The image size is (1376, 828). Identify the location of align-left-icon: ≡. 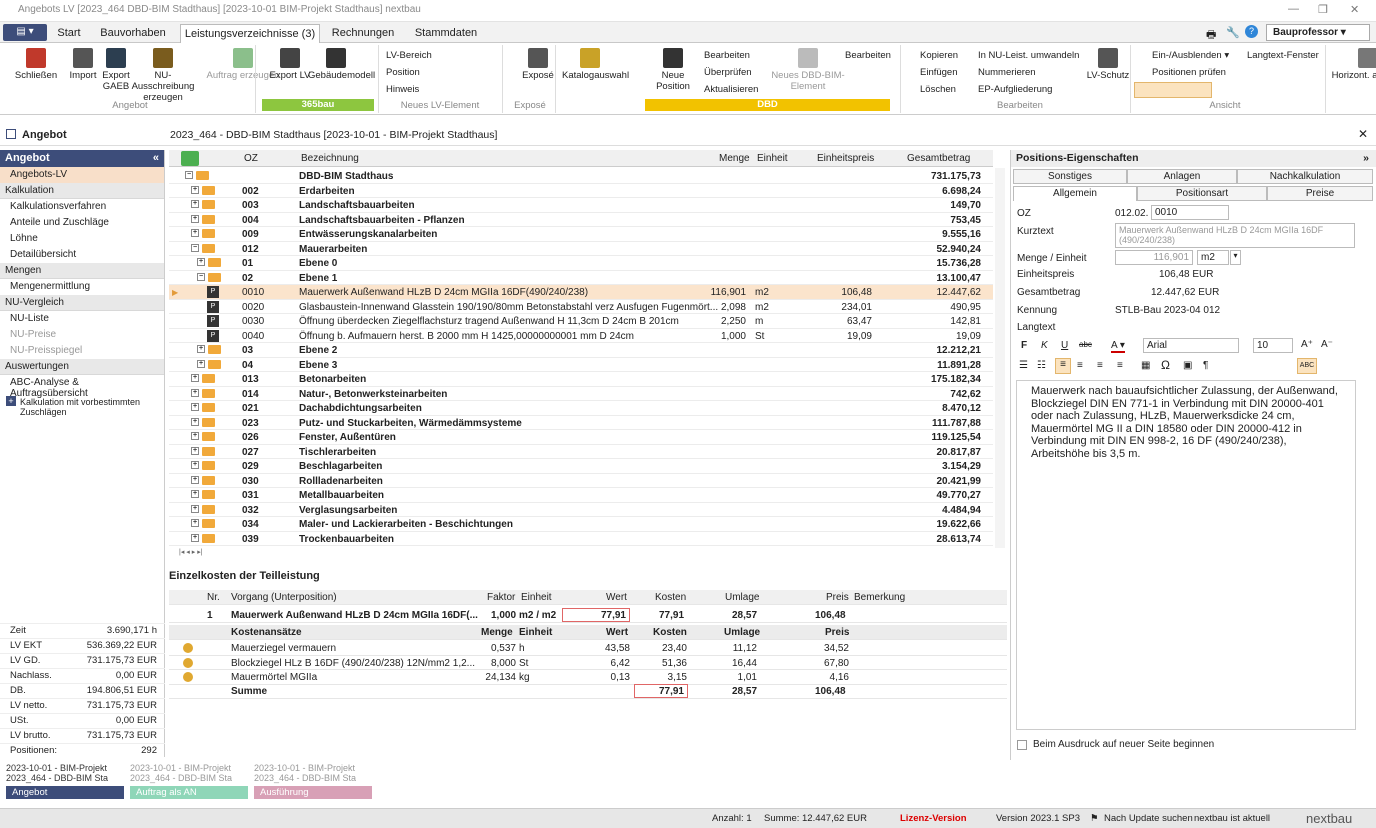
(1063, 366).